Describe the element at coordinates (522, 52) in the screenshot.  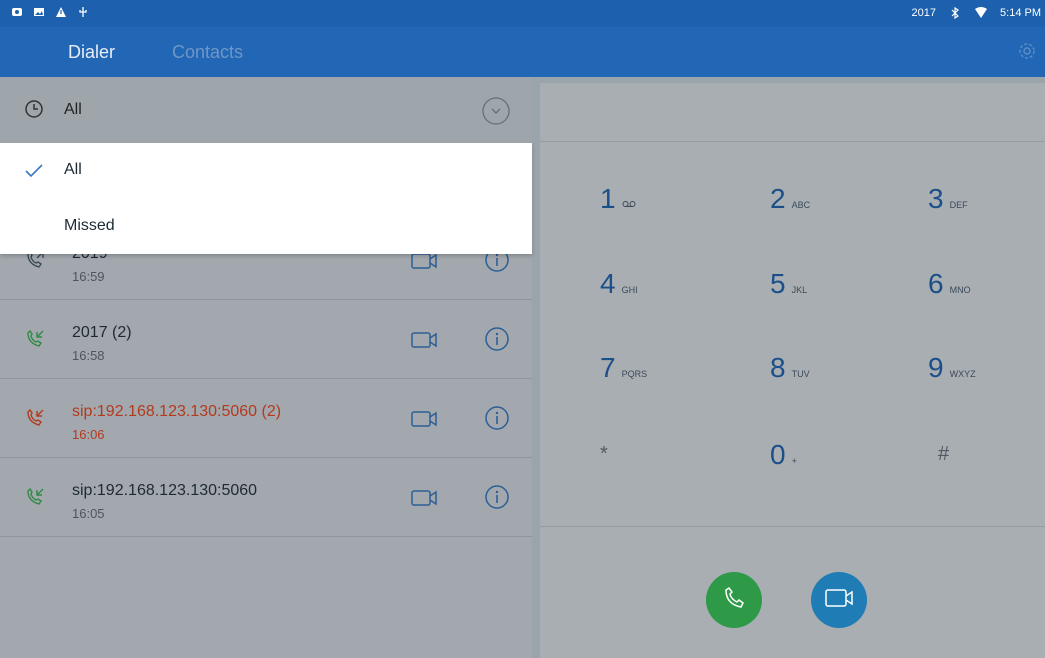
I see `app-bar: Dialer Contacts` at that location.